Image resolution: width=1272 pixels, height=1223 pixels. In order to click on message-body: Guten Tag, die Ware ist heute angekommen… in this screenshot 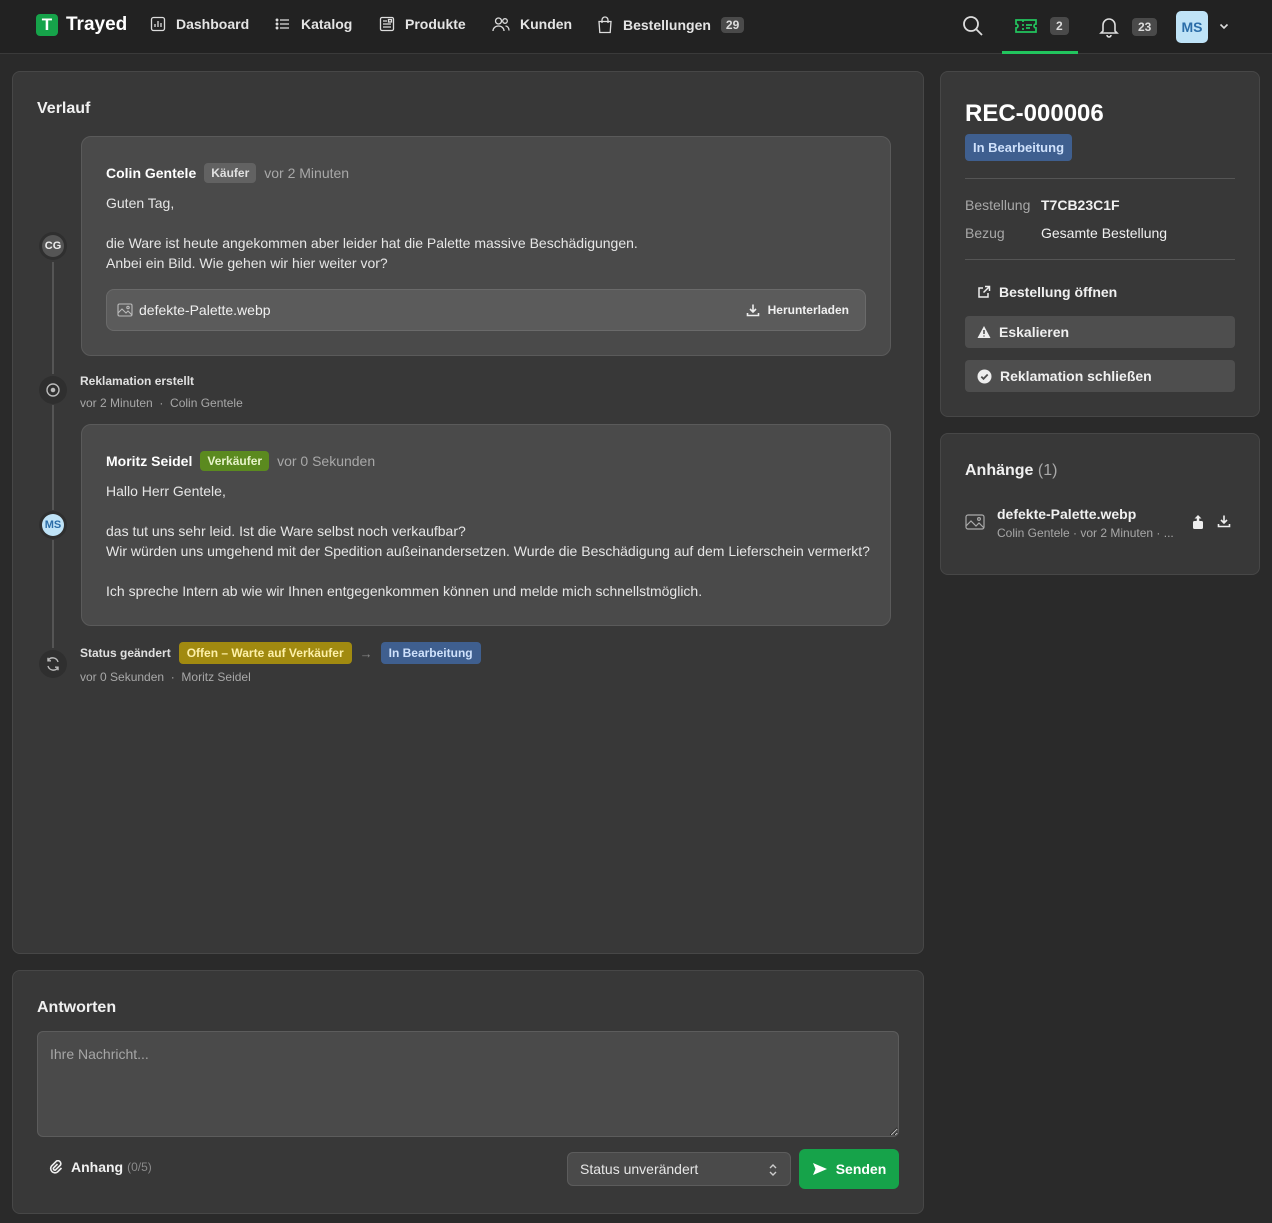, I will do `click(372, 233)`.